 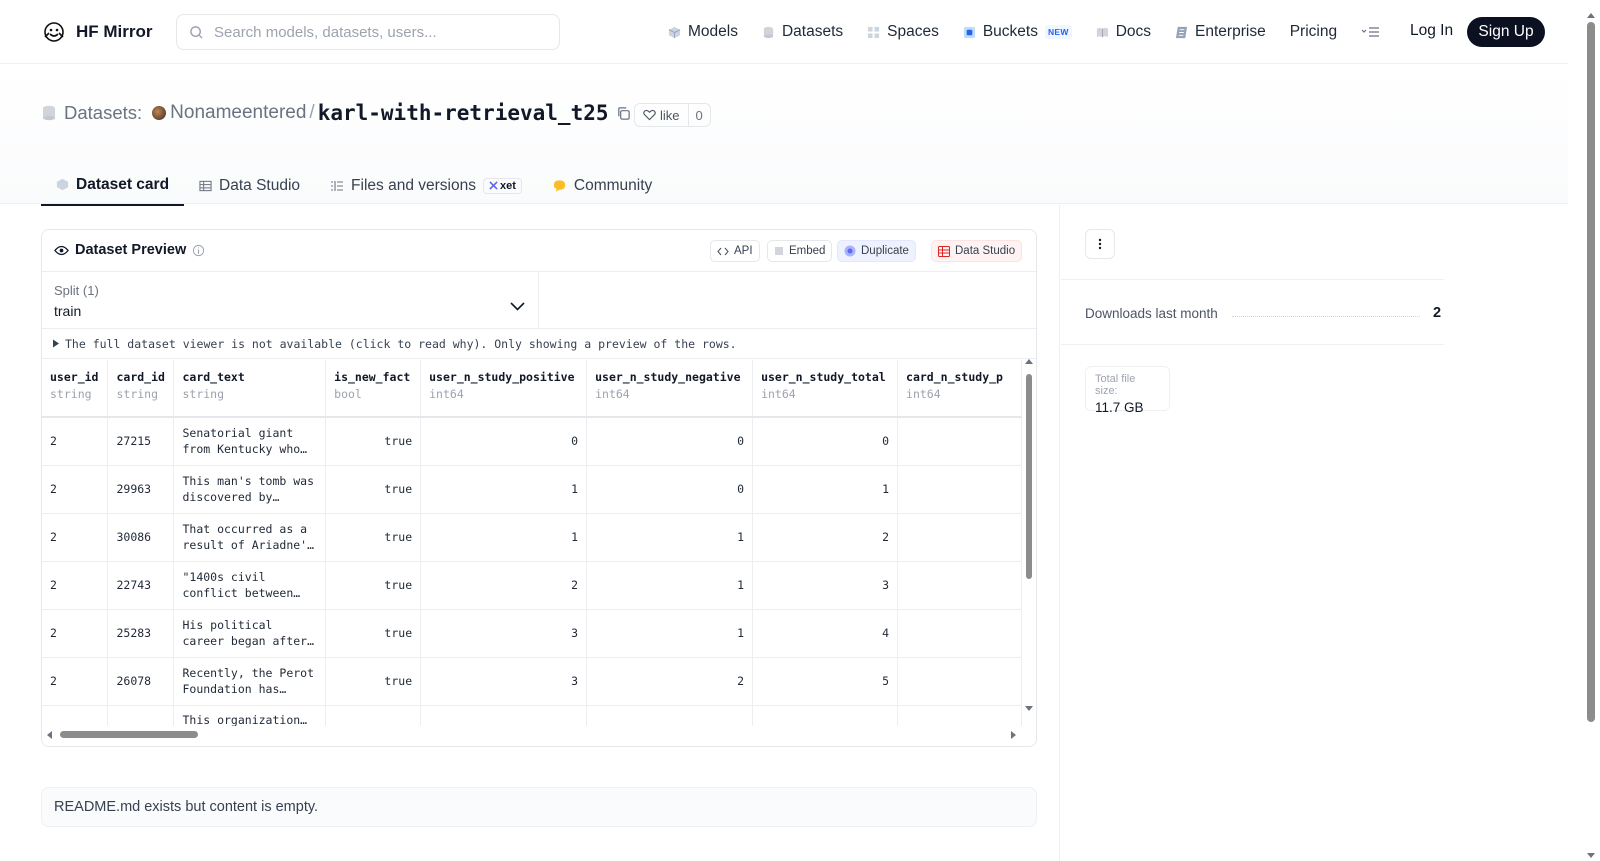 What do you see at coordinates (1029, 476) in the screenshot?
I see `table-vertical-scroll-thumb` at bounding box center [1029, 476].